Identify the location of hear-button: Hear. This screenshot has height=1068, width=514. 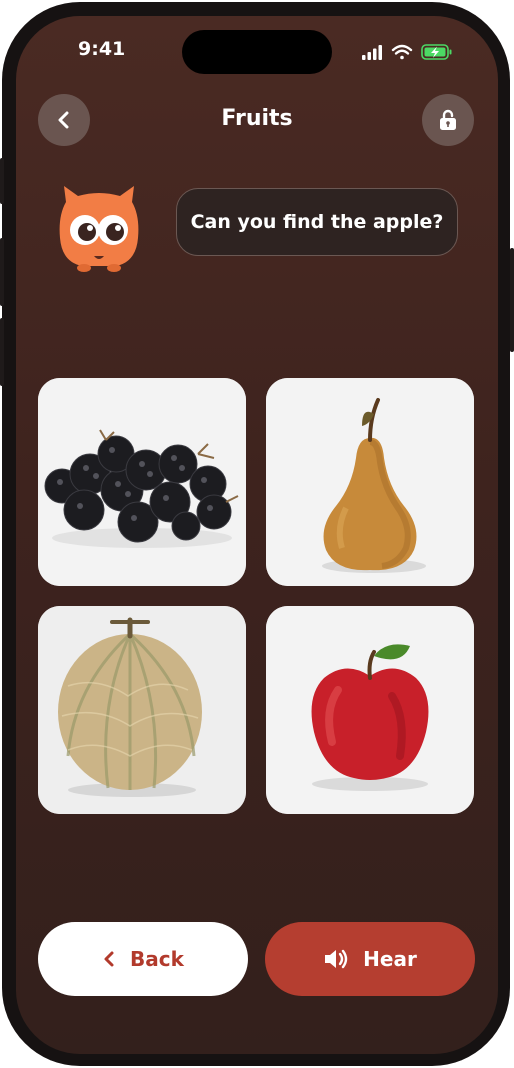
(370, 959).